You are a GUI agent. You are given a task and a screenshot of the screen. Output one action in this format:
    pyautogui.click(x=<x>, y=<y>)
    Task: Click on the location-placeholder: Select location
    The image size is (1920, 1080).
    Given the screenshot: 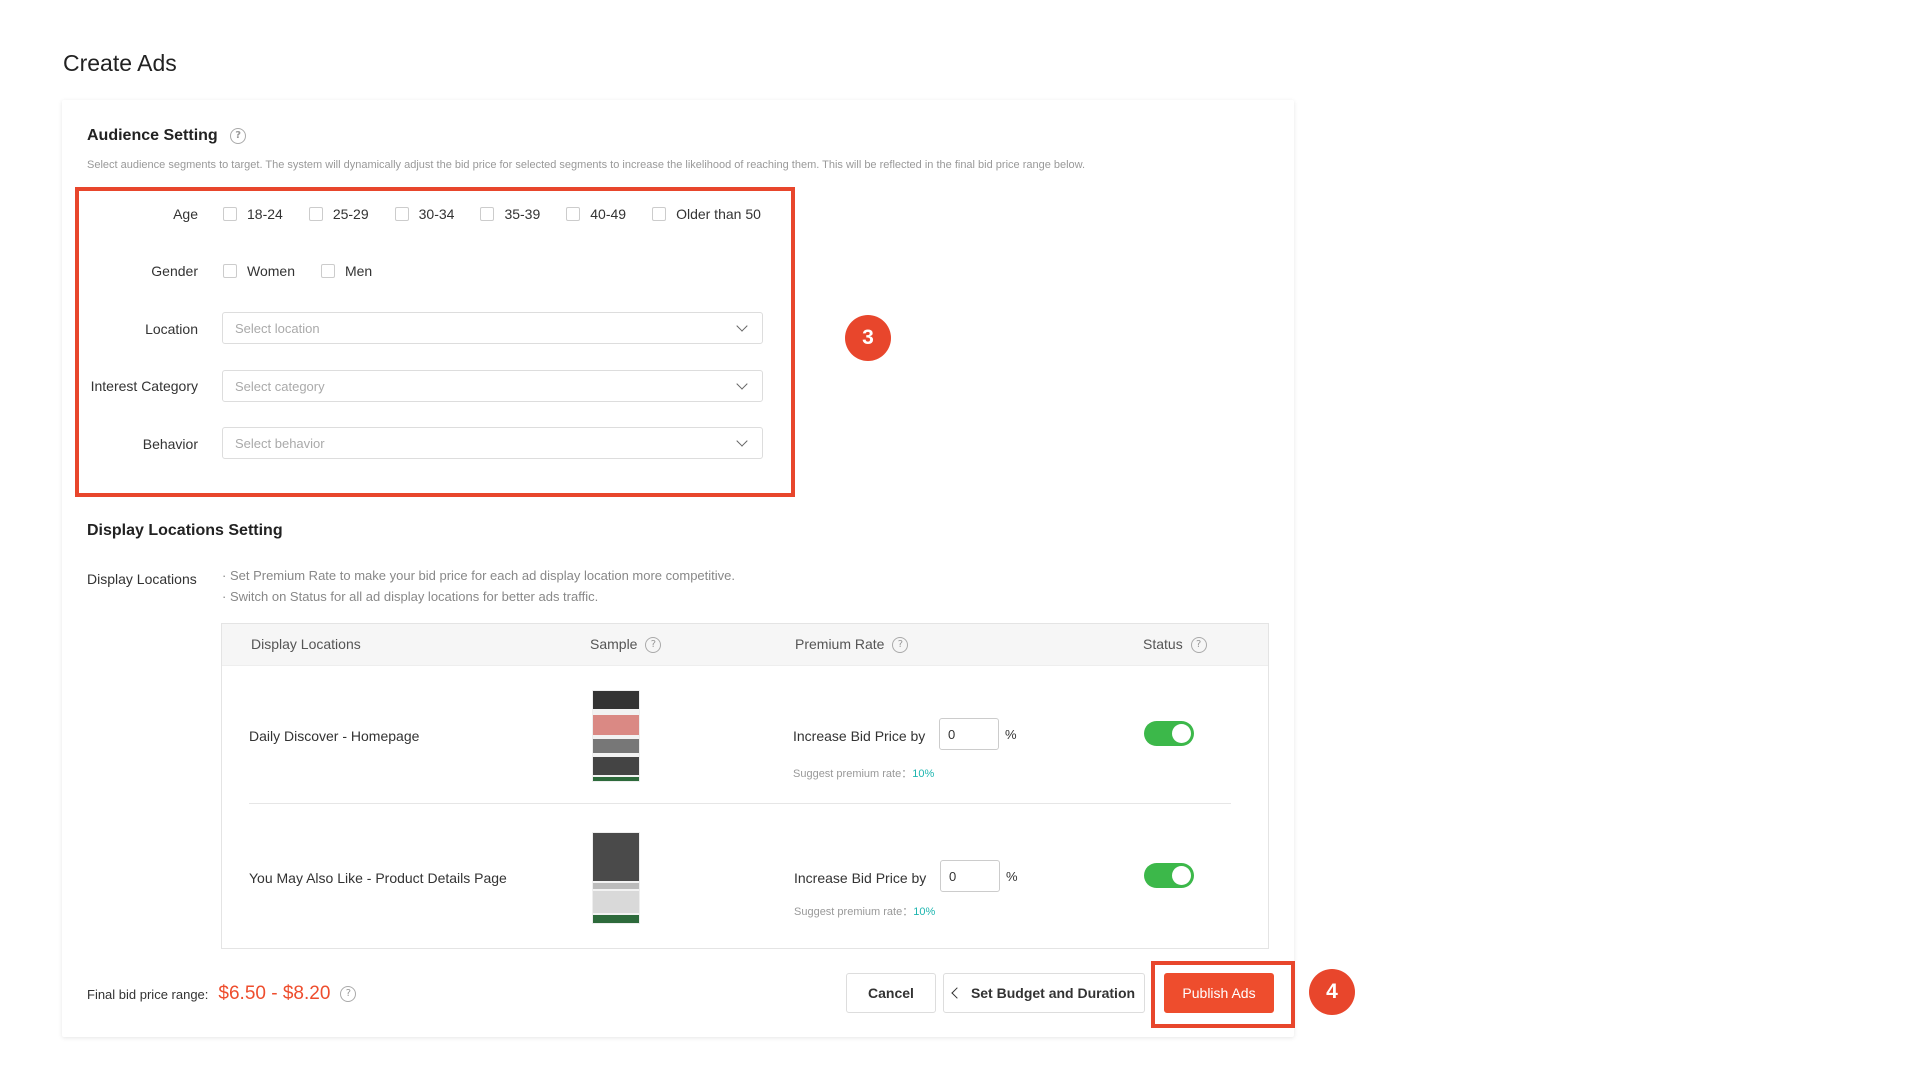 What is the action you would take?
    pyautogui.click(x=277, y=328)
    